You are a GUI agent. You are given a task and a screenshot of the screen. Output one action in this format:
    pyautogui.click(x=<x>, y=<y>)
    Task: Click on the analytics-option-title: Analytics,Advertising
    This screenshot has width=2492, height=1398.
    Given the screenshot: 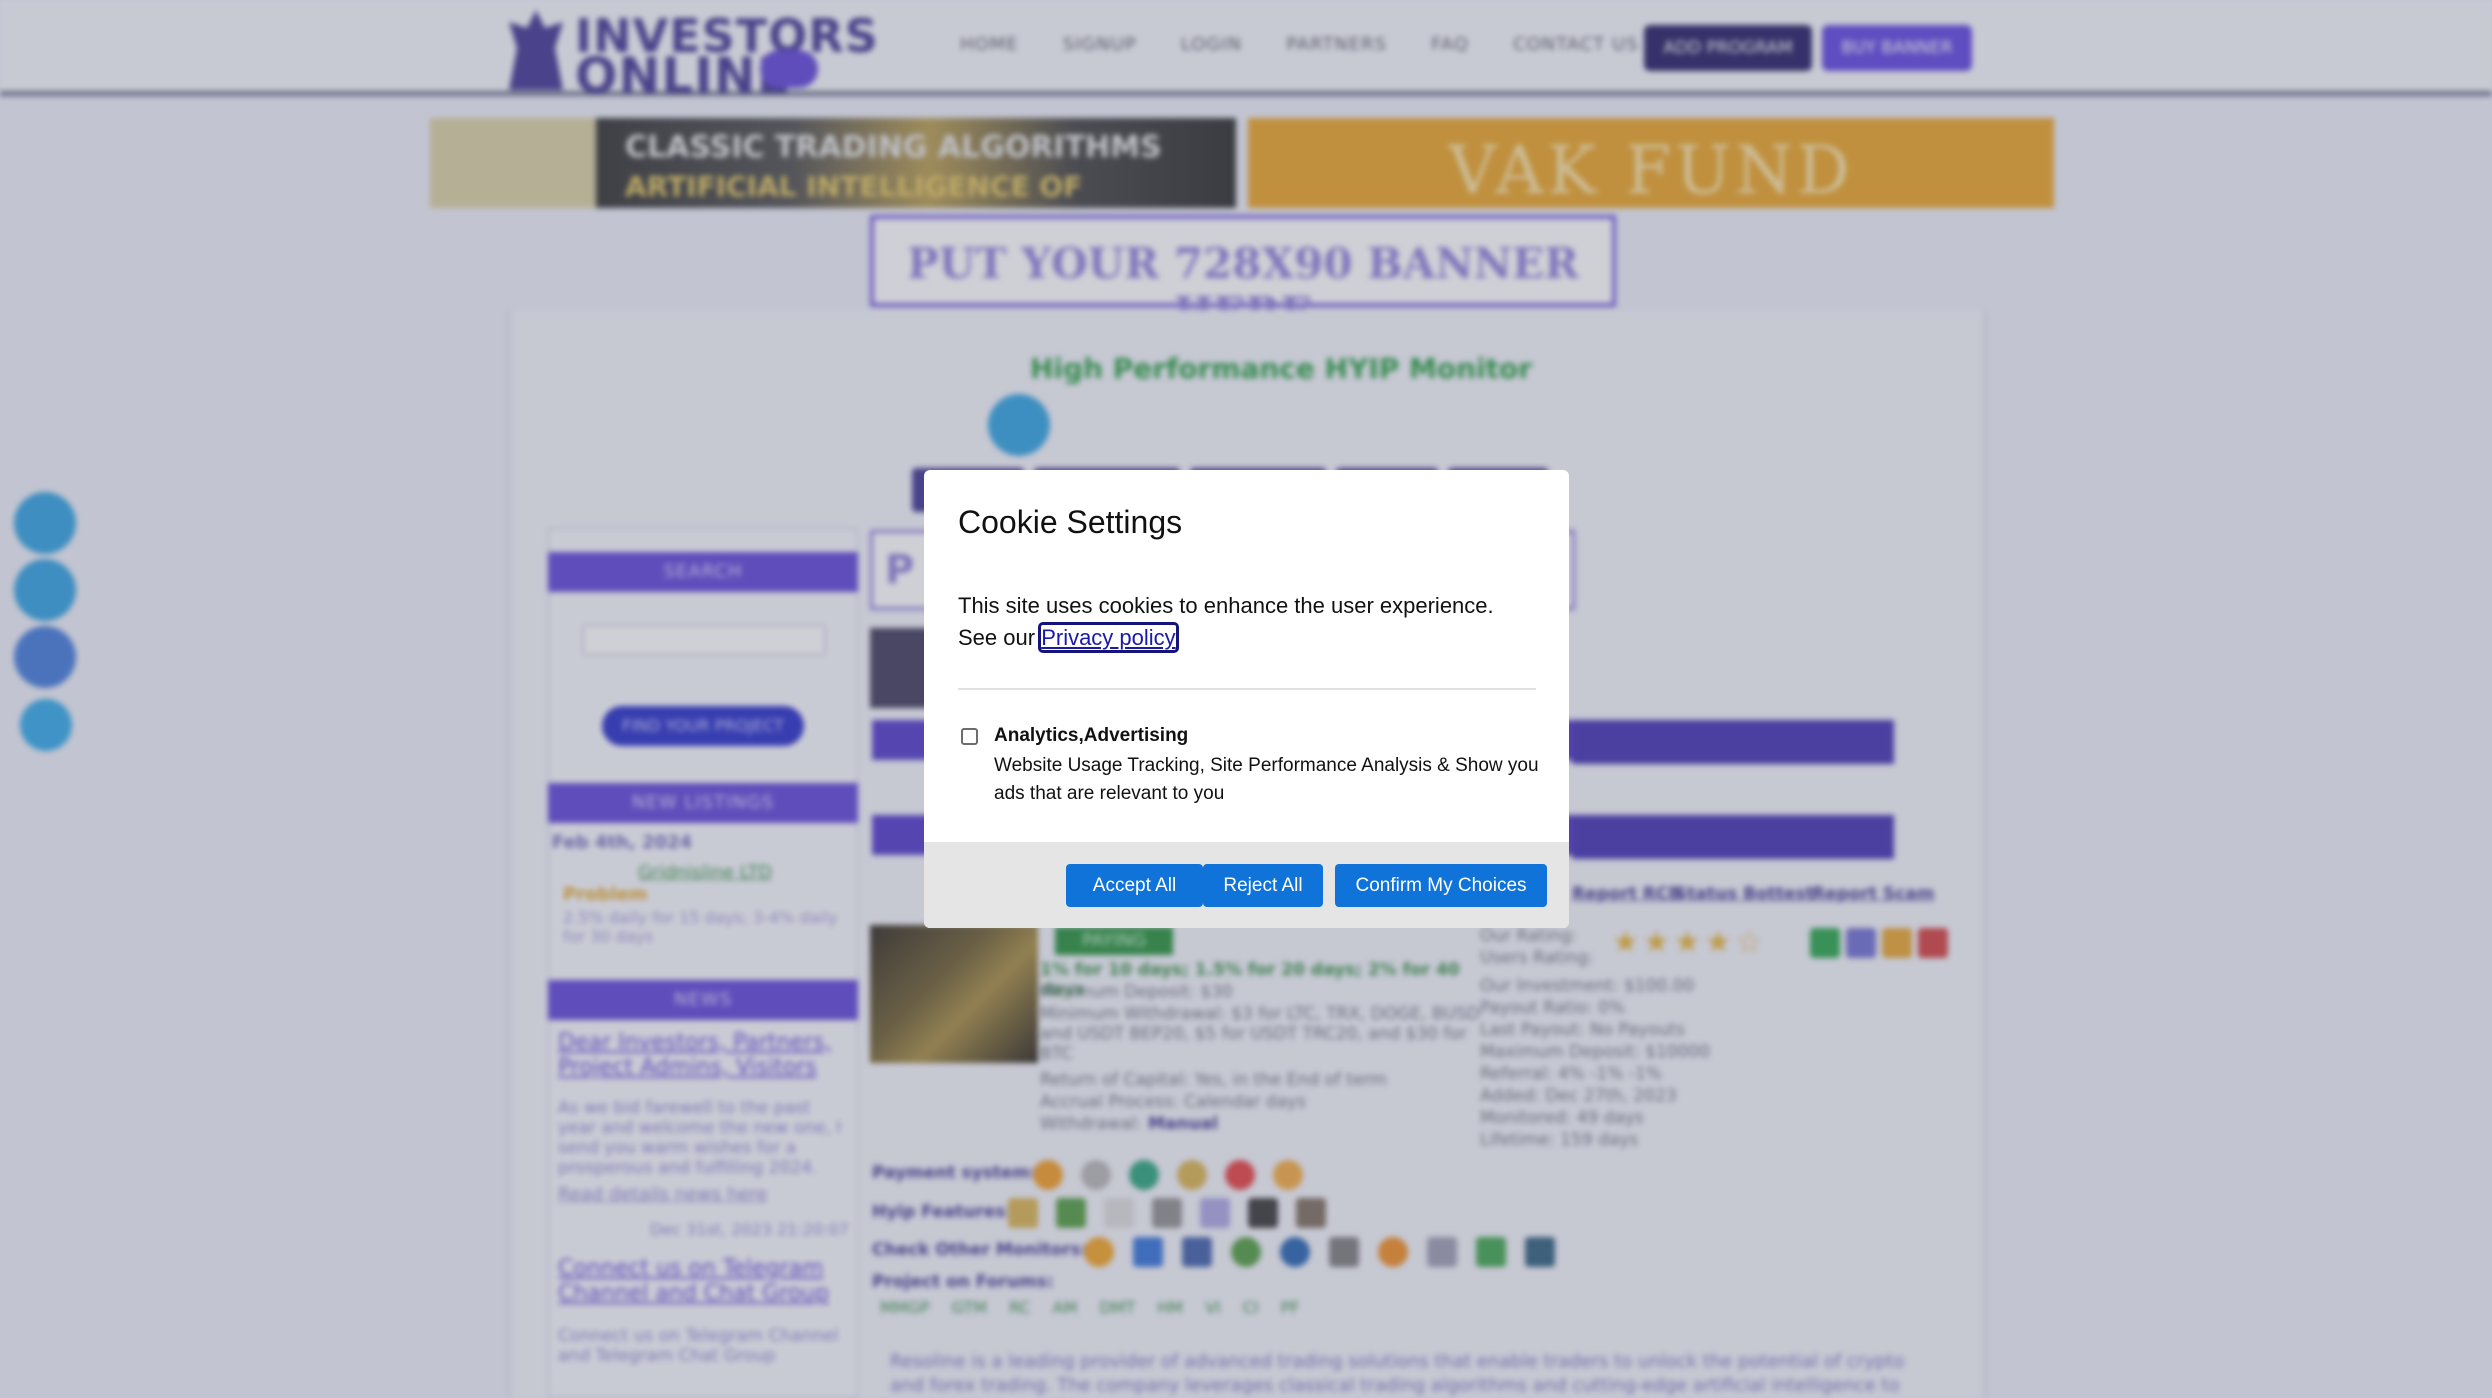 What is the action you would take?
    pyautogui.click(x=1091, y=735)
    